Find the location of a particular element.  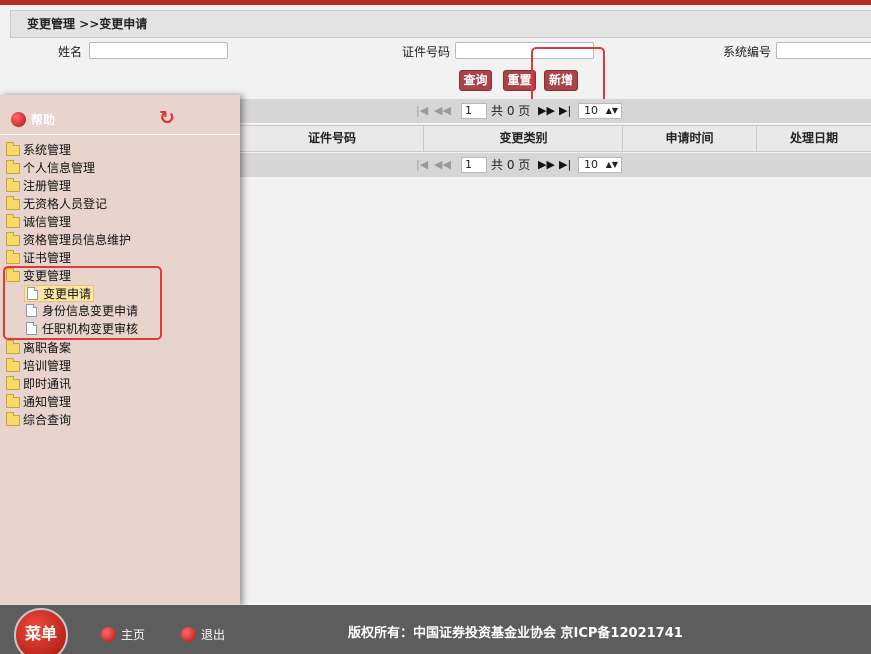

sidebar-subitem-change-request: 变更申请 is located at coordinates (59, 293).